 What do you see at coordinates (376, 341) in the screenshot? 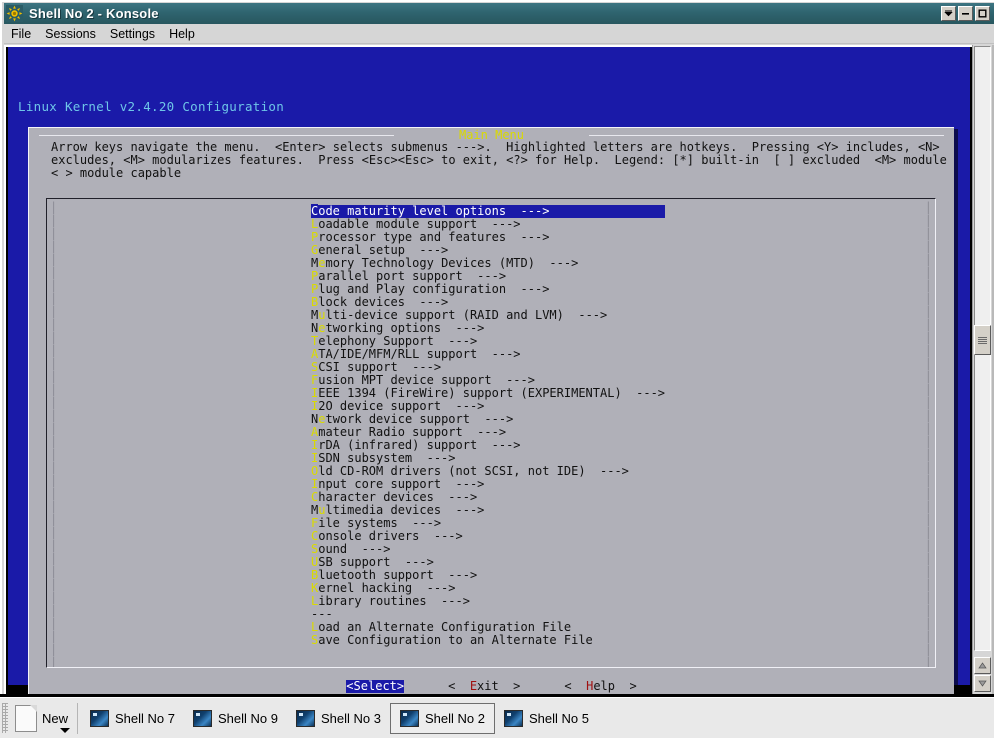
I see `menu-item-label: elephony Support` at bounding box center [376, 341].